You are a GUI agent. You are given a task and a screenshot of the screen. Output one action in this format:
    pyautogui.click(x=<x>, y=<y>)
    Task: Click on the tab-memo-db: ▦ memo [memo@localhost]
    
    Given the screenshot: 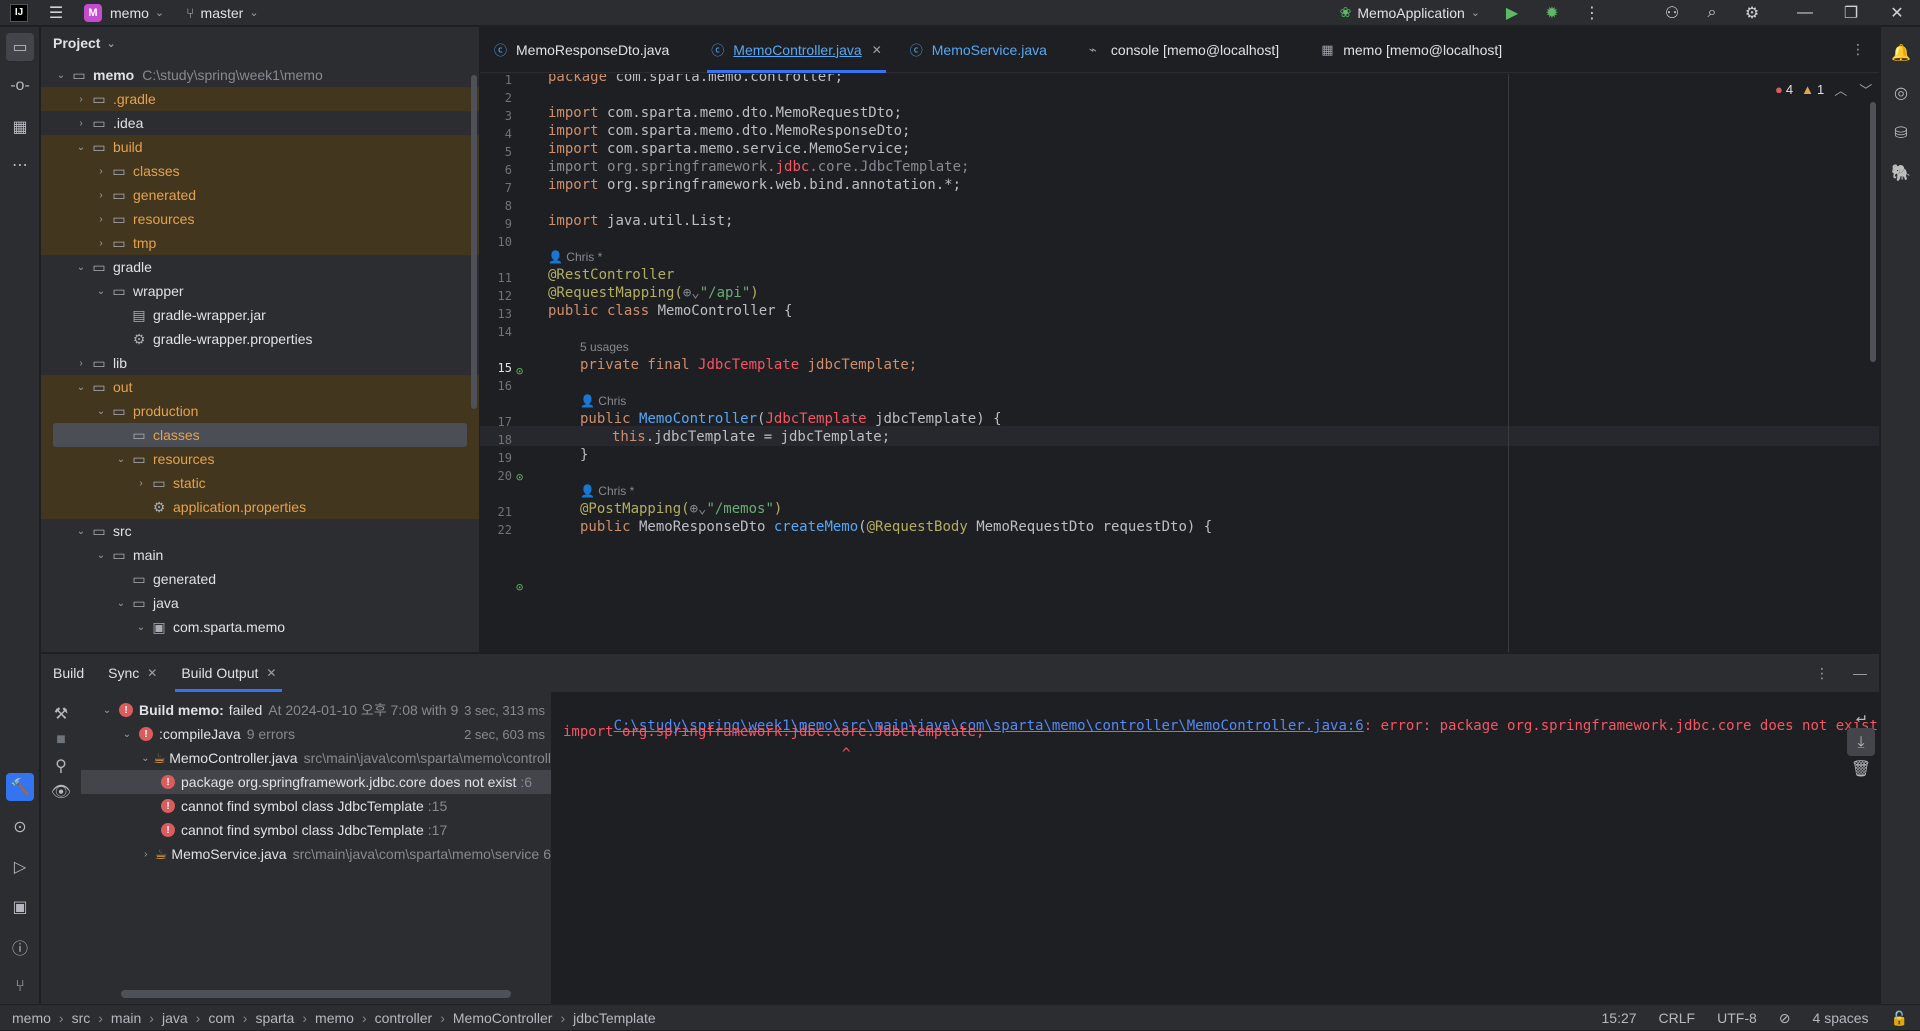 What is the action you would take?
    pyautogui.click(x=1411, y=50)
    